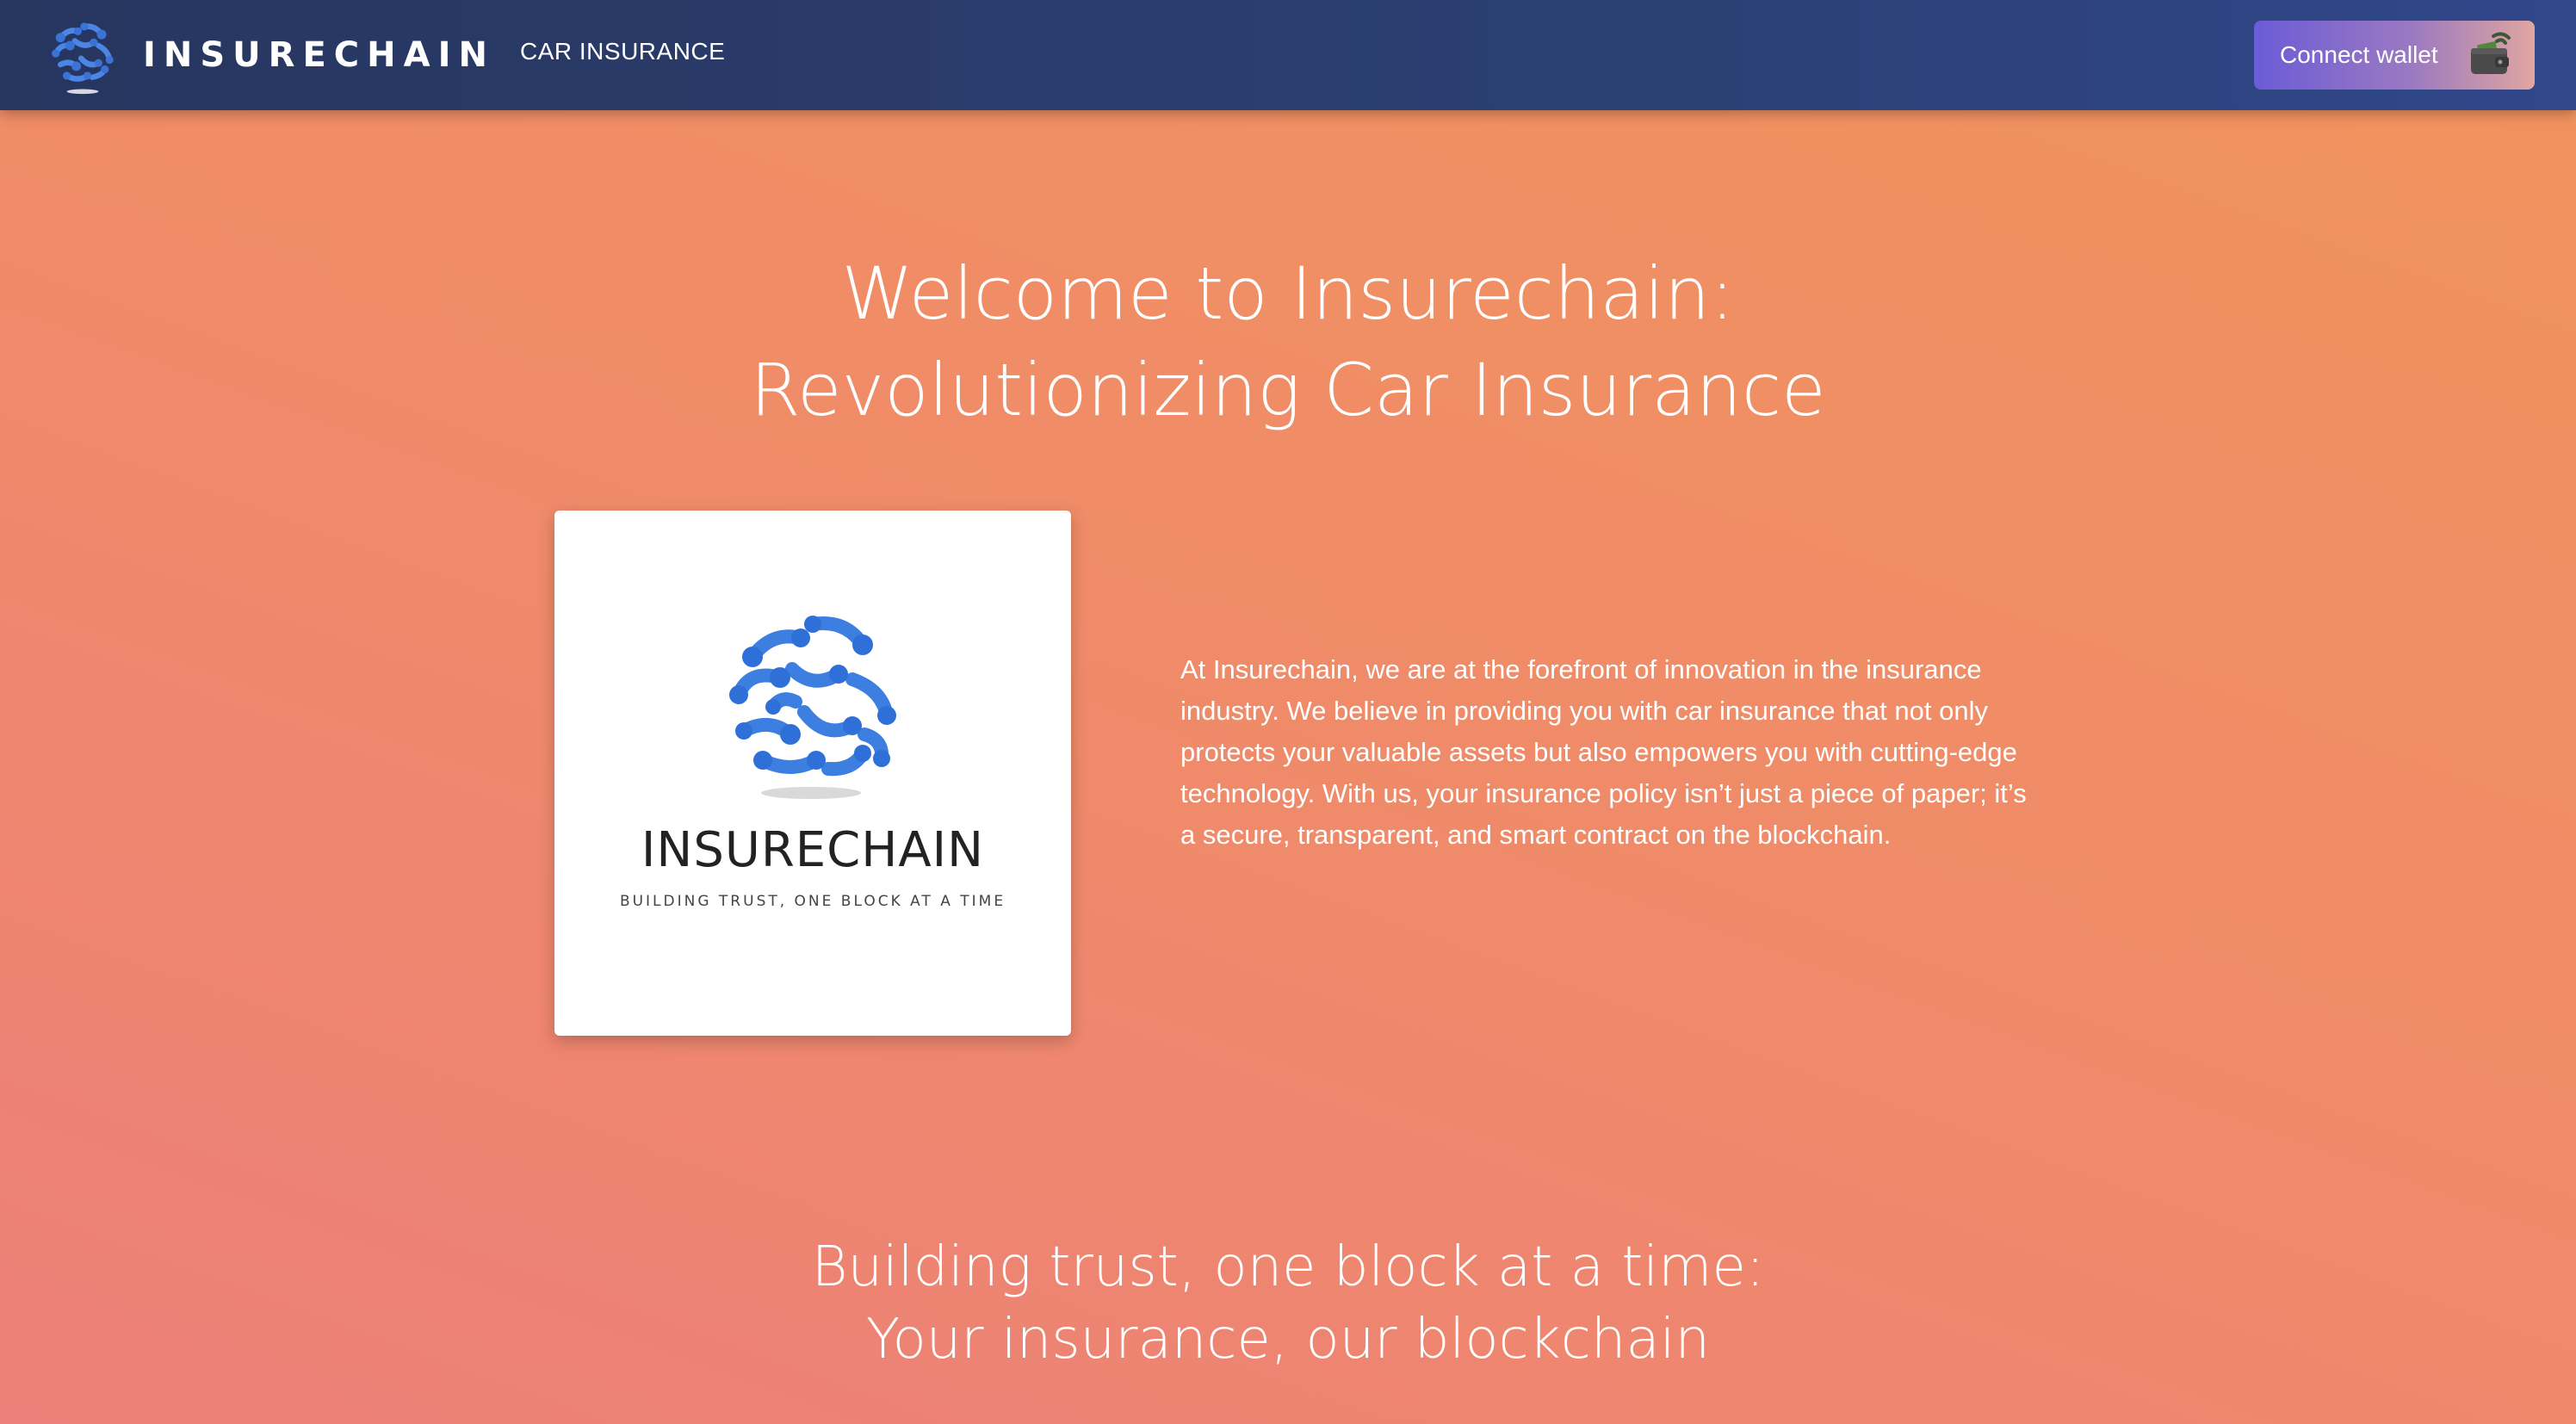  I want to click on tagline-line-1: Building trust, one block at a time:, so click(1288, 1267).